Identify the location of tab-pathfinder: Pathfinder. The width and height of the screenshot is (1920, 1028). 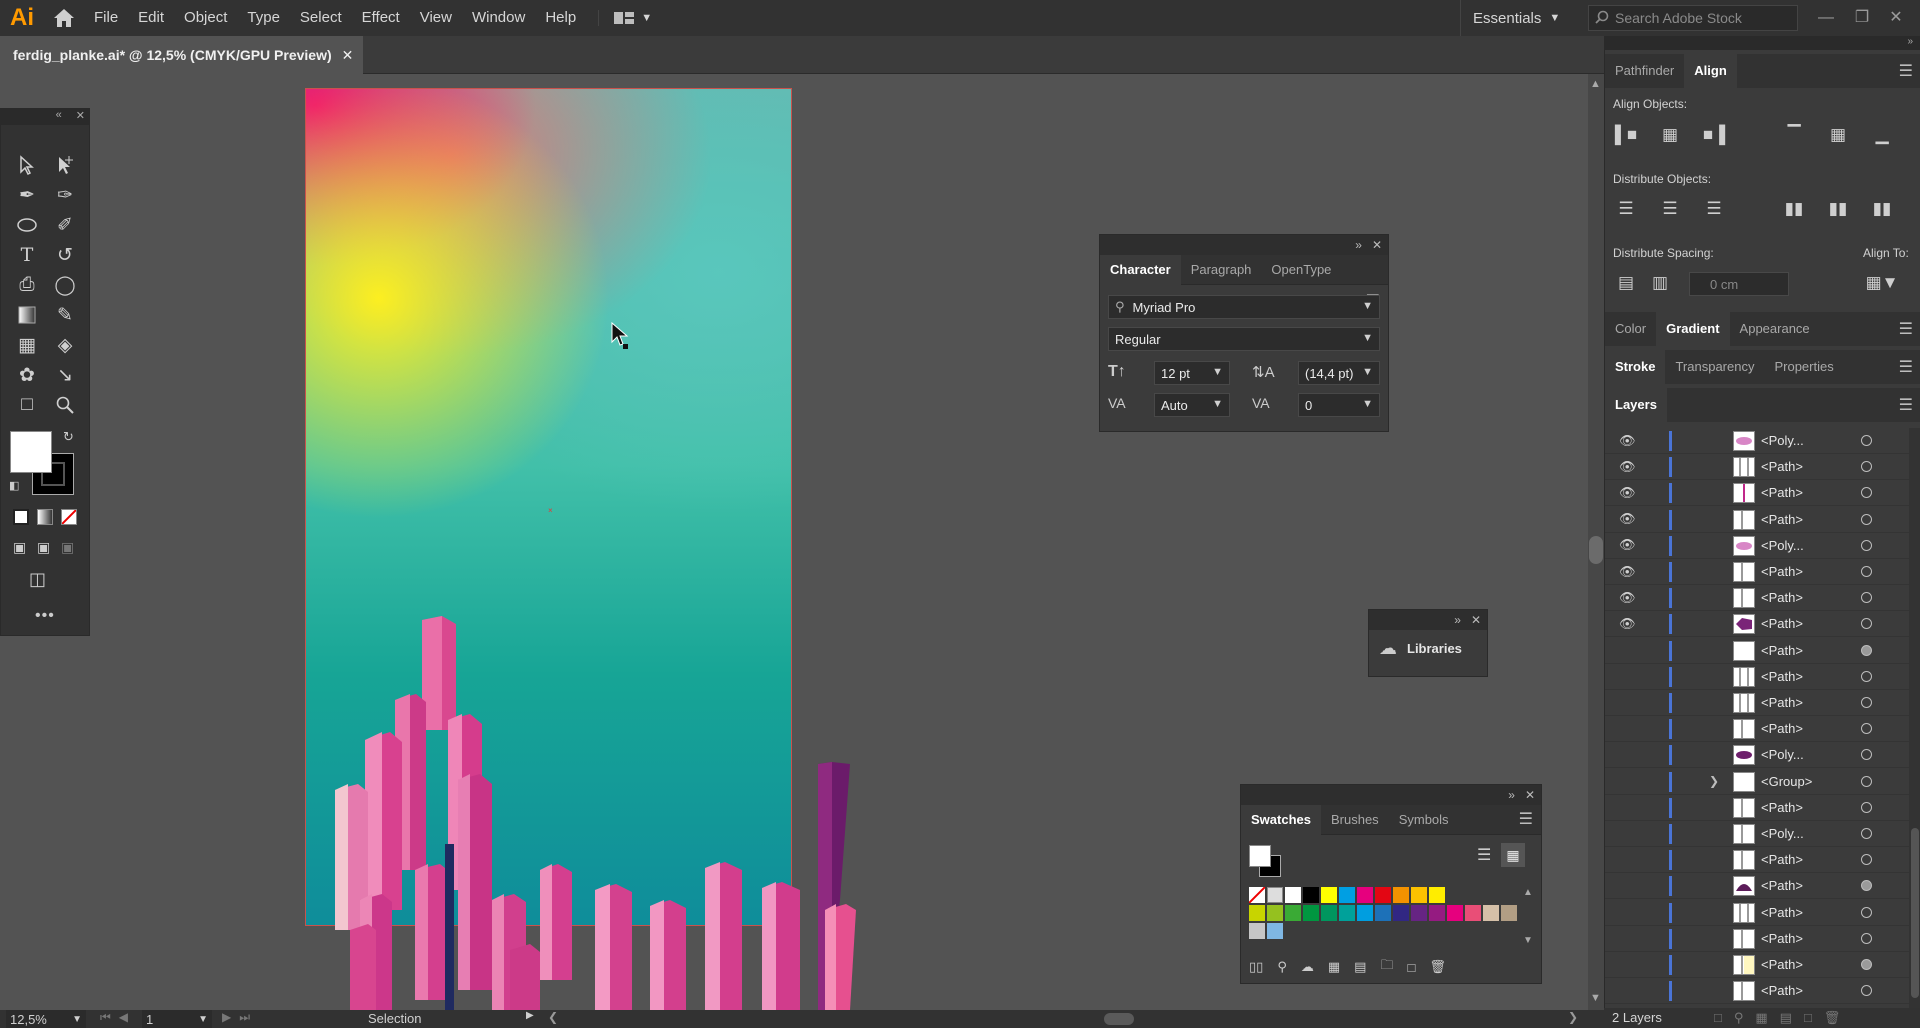
(1644, 71).